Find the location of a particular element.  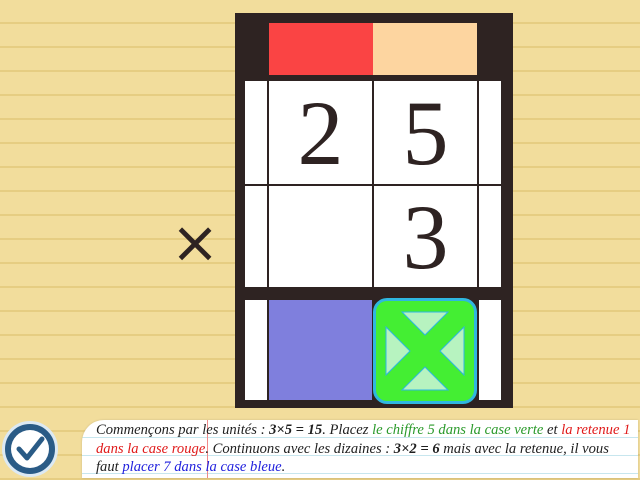

top-number-units: 5 is located at coordinates (425, 132).